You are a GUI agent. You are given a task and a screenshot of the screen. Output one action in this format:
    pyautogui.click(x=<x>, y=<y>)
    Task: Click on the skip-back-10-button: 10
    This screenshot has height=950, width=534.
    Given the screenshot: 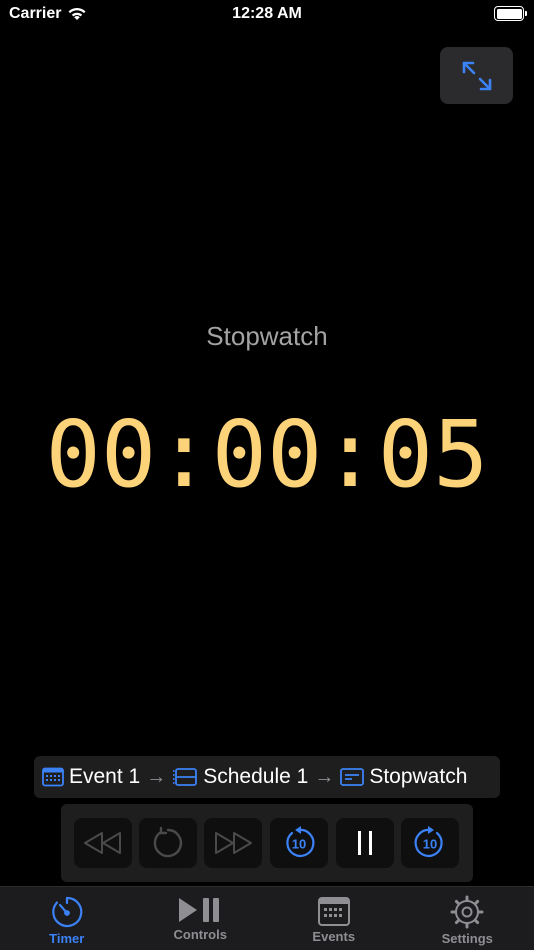 What is the action you would take?
    pyautogui.click(x=299, y=843)
    